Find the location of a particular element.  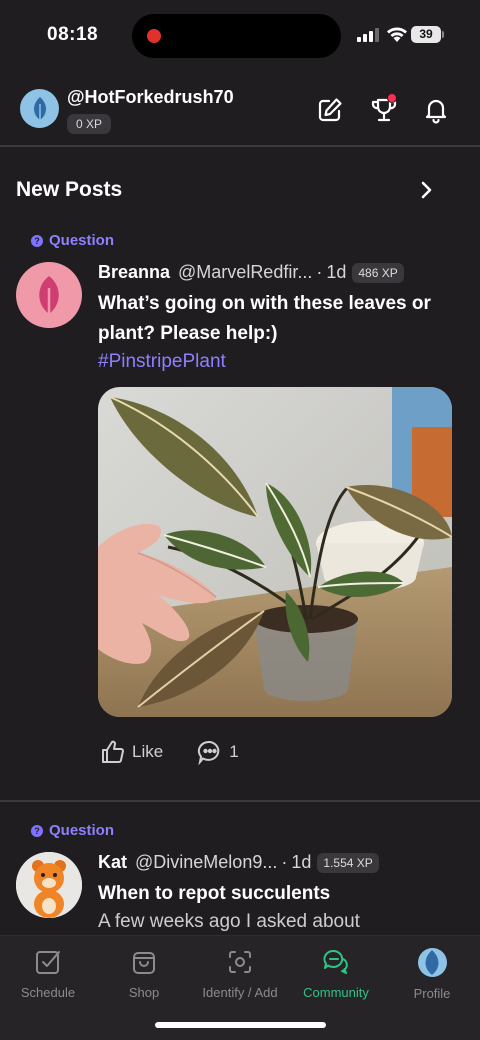

tab-label: Schedule is located at coordinates (48, 992).